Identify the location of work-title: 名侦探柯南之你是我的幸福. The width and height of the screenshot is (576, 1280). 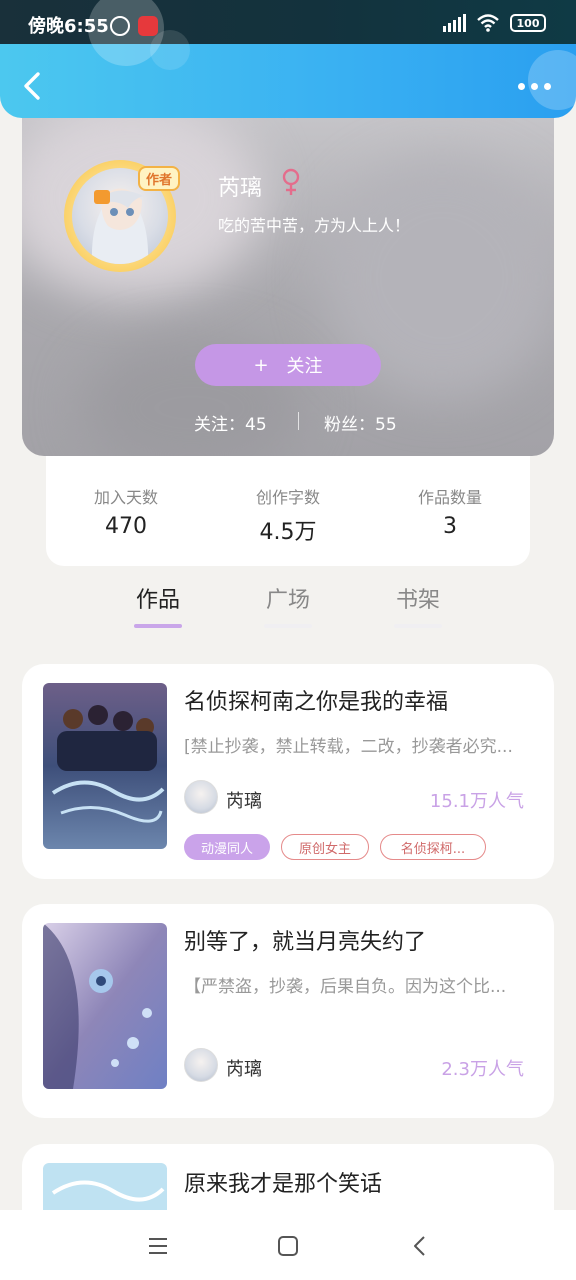
(316, 700).